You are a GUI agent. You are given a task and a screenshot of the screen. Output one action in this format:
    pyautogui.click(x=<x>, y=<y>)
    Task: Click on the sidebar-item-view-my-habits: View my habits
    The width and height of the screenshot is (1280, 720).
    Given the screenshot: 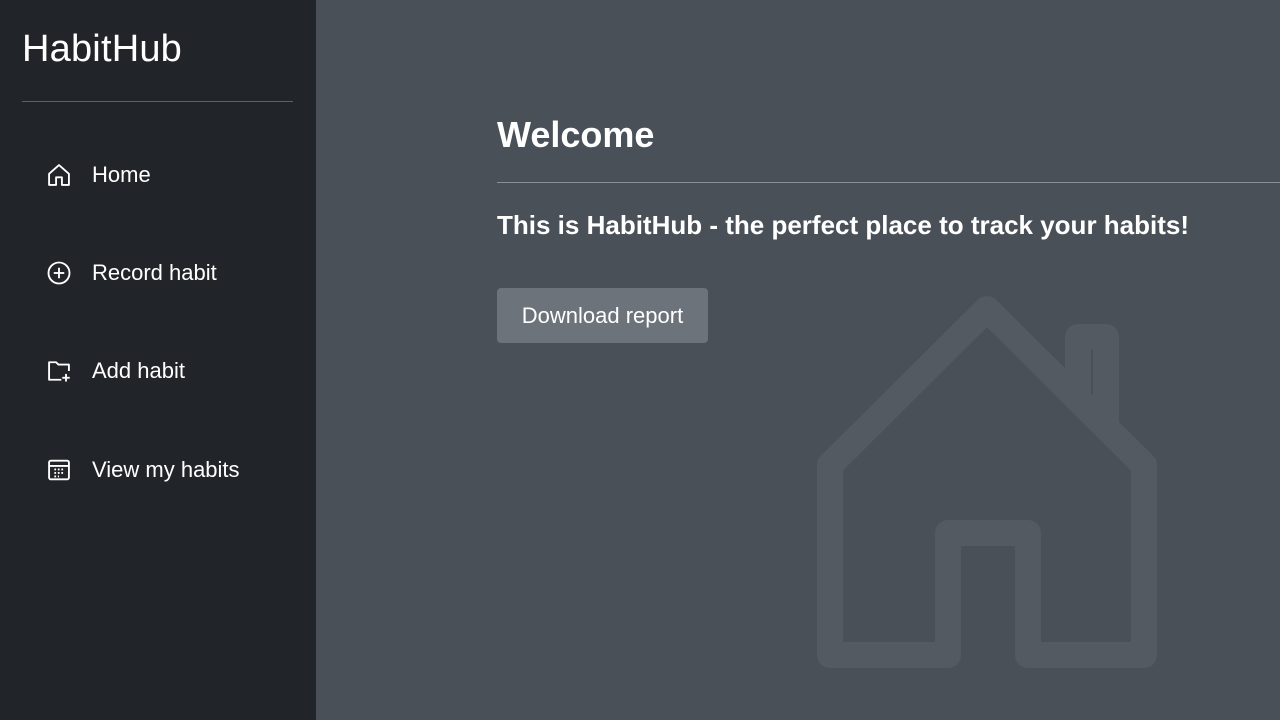 What is the action you would take?
    pyautogui.click(x=142, y=470)
    